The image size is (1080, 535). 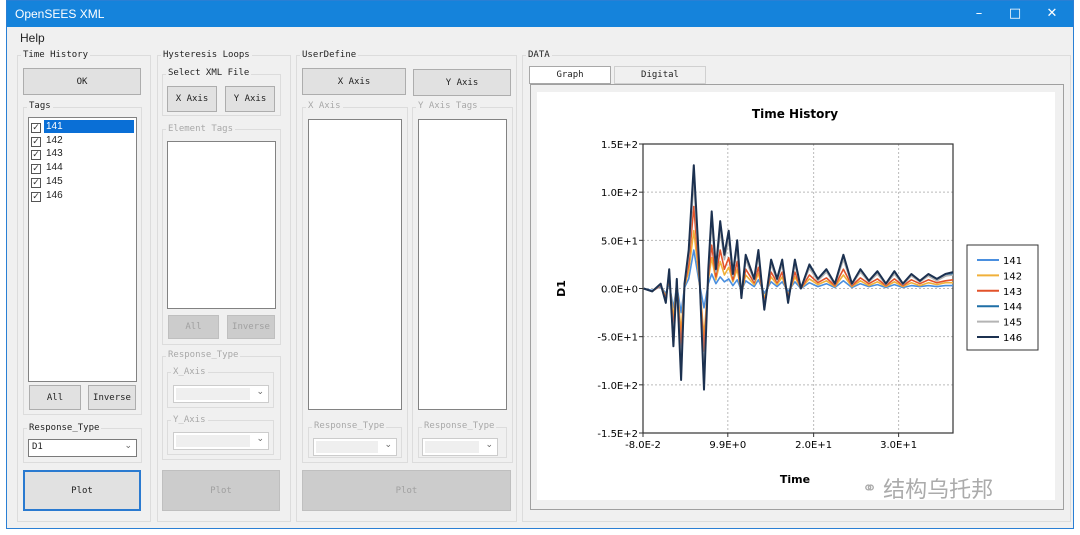 I want to click on title-bar: OpenSEES XML – □ ✕, so click(x=540, y=14).